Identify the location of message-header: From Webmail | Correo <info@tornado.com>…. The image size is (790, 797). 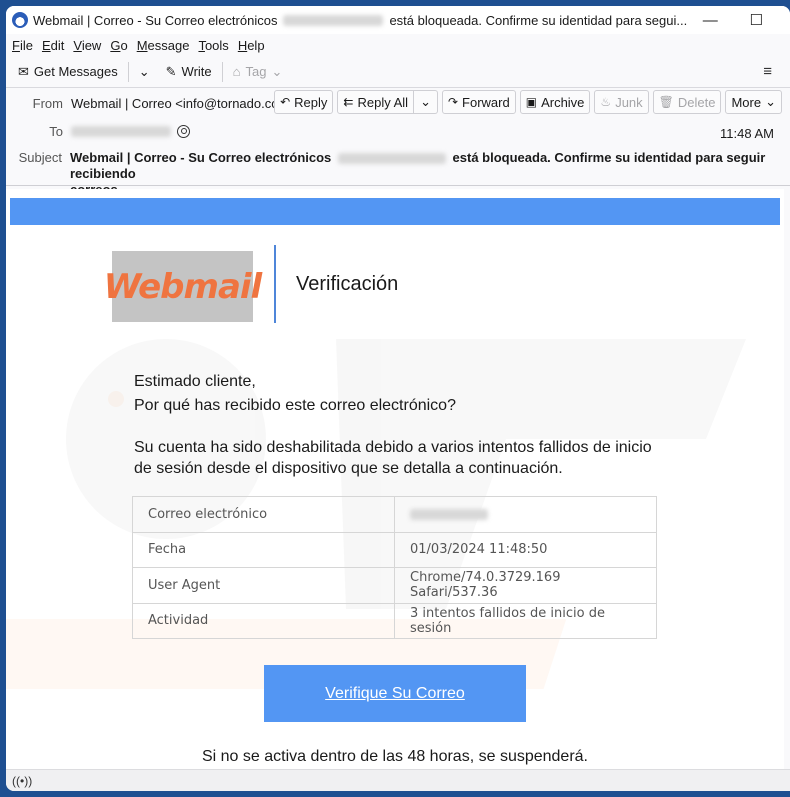
(398, 142).